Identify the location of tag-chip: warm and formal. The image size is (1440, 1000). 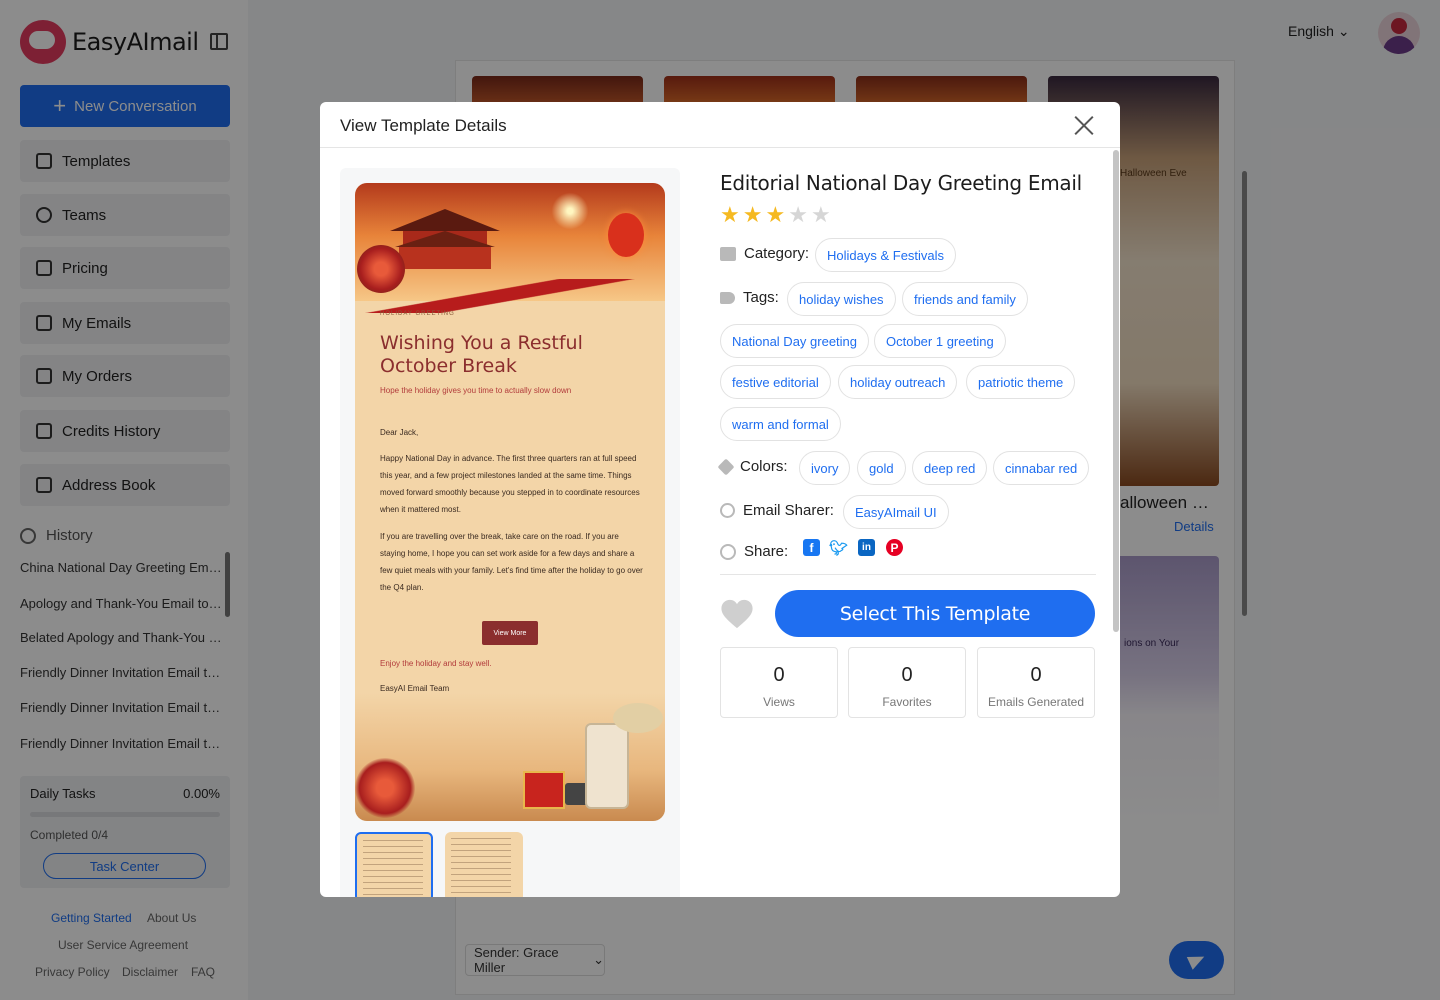
(780, 424).